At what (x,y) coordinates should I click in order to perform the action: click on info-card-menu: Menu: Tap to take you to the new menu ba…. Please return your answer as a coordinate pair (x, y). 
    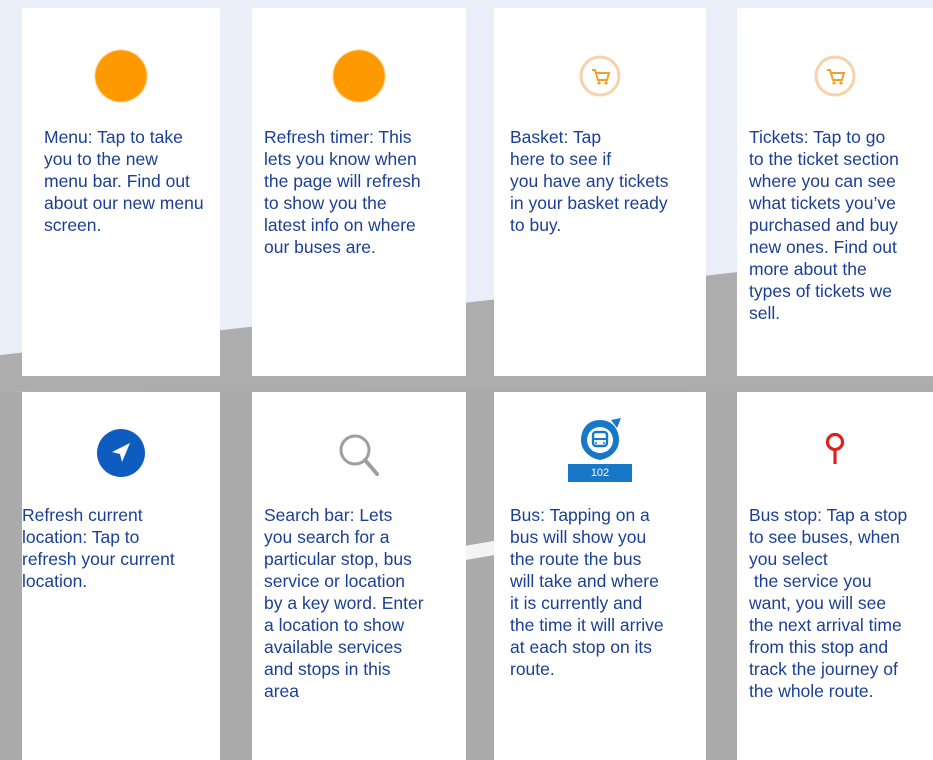
    Looking at the image, I should click on (121, 192).